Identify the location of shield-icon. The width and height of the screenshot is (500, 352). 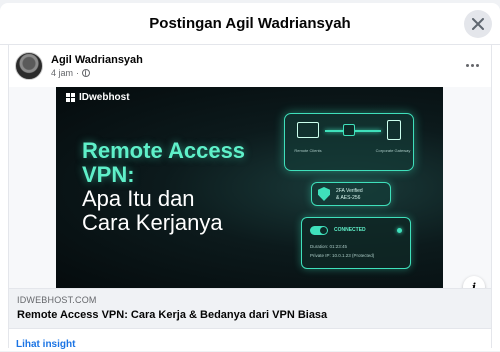
(324, 194).